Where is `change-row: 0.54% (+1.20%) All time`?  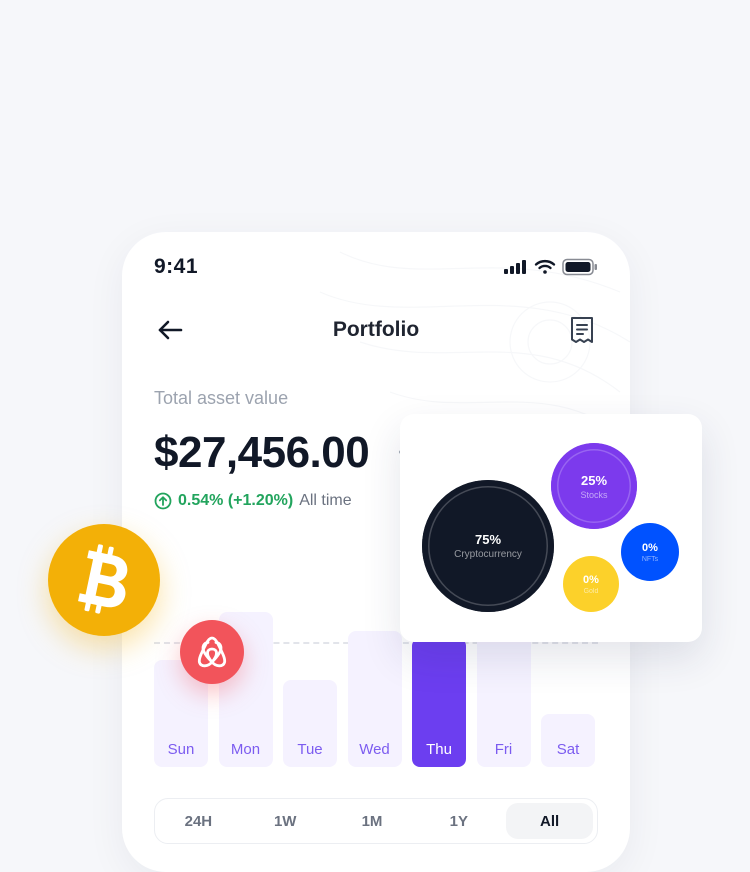 change-row: 0.54% (+1.20%) All time is located at coordinates (253, 501).